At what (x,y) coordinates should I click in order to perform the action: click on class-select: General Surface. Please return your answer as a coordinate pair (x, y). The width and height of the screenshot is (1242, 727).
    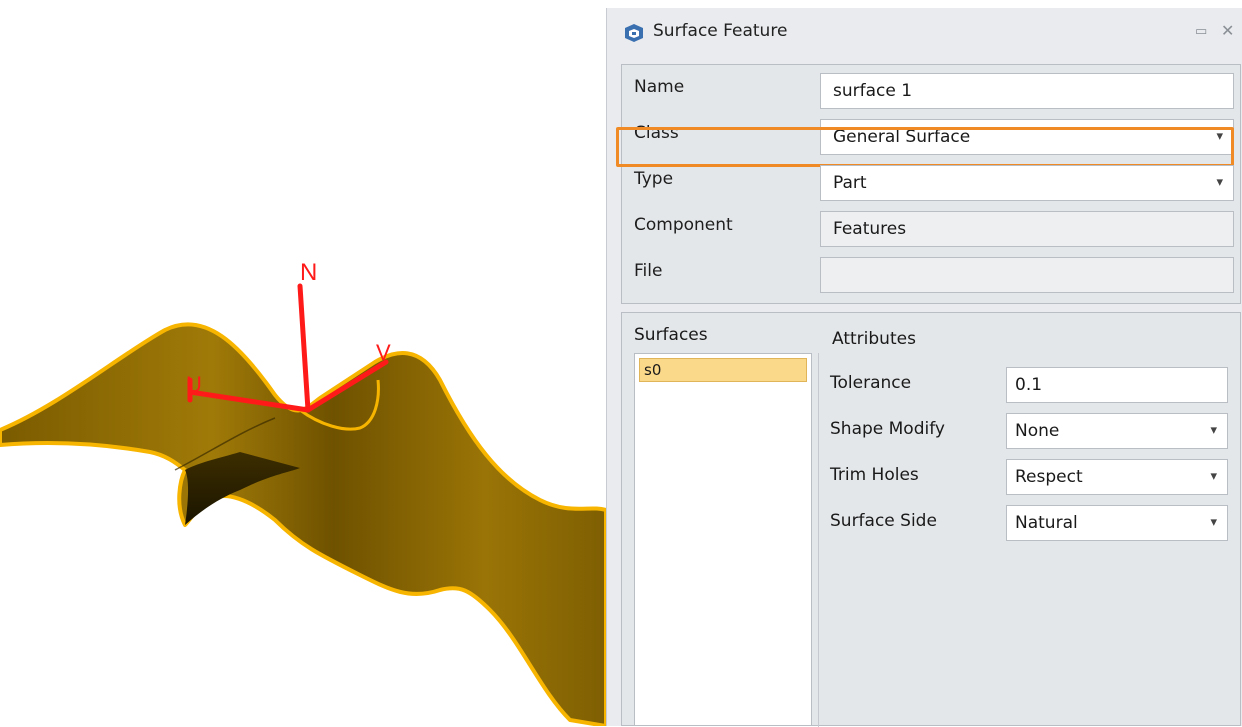
    Looking at the image, I should click on (1027, 137).